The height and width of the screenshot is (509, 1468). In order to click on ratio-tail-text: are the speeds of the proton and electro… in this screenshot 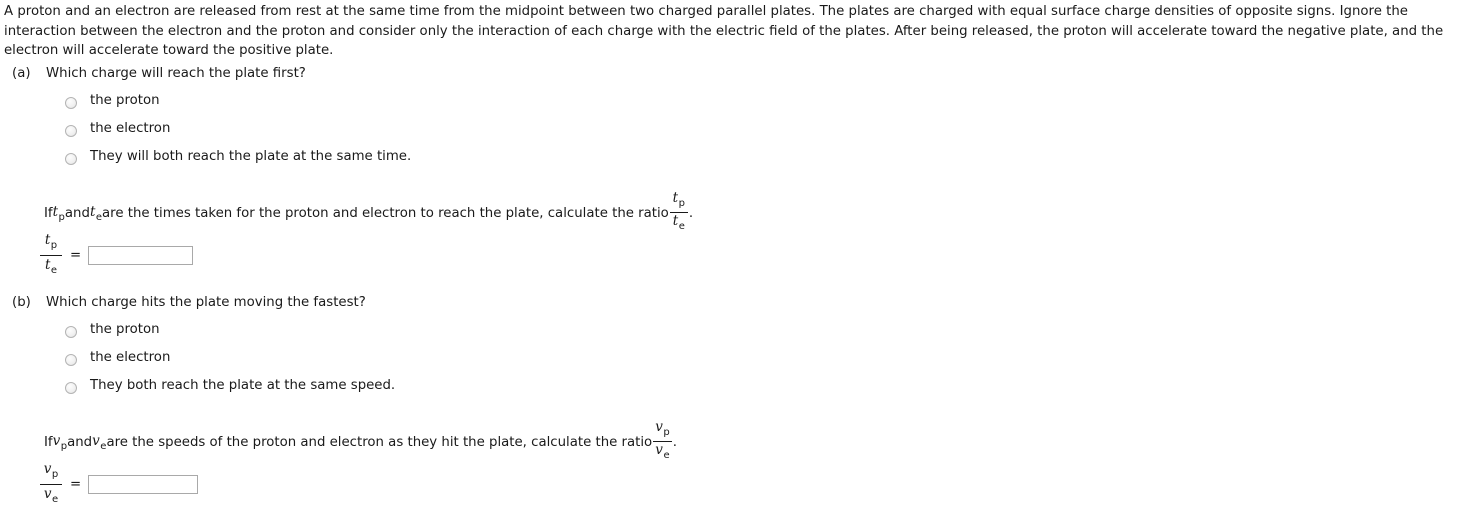, I will do `click(379, 442)`.